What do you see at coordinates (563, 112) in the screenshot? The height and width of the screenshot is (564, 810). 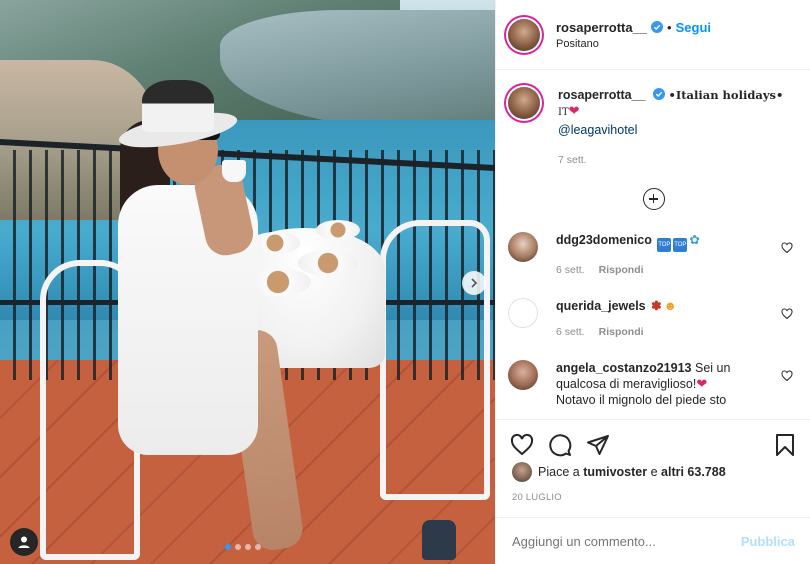 I see `caption-country: IT` at bounding box center [563, 112].